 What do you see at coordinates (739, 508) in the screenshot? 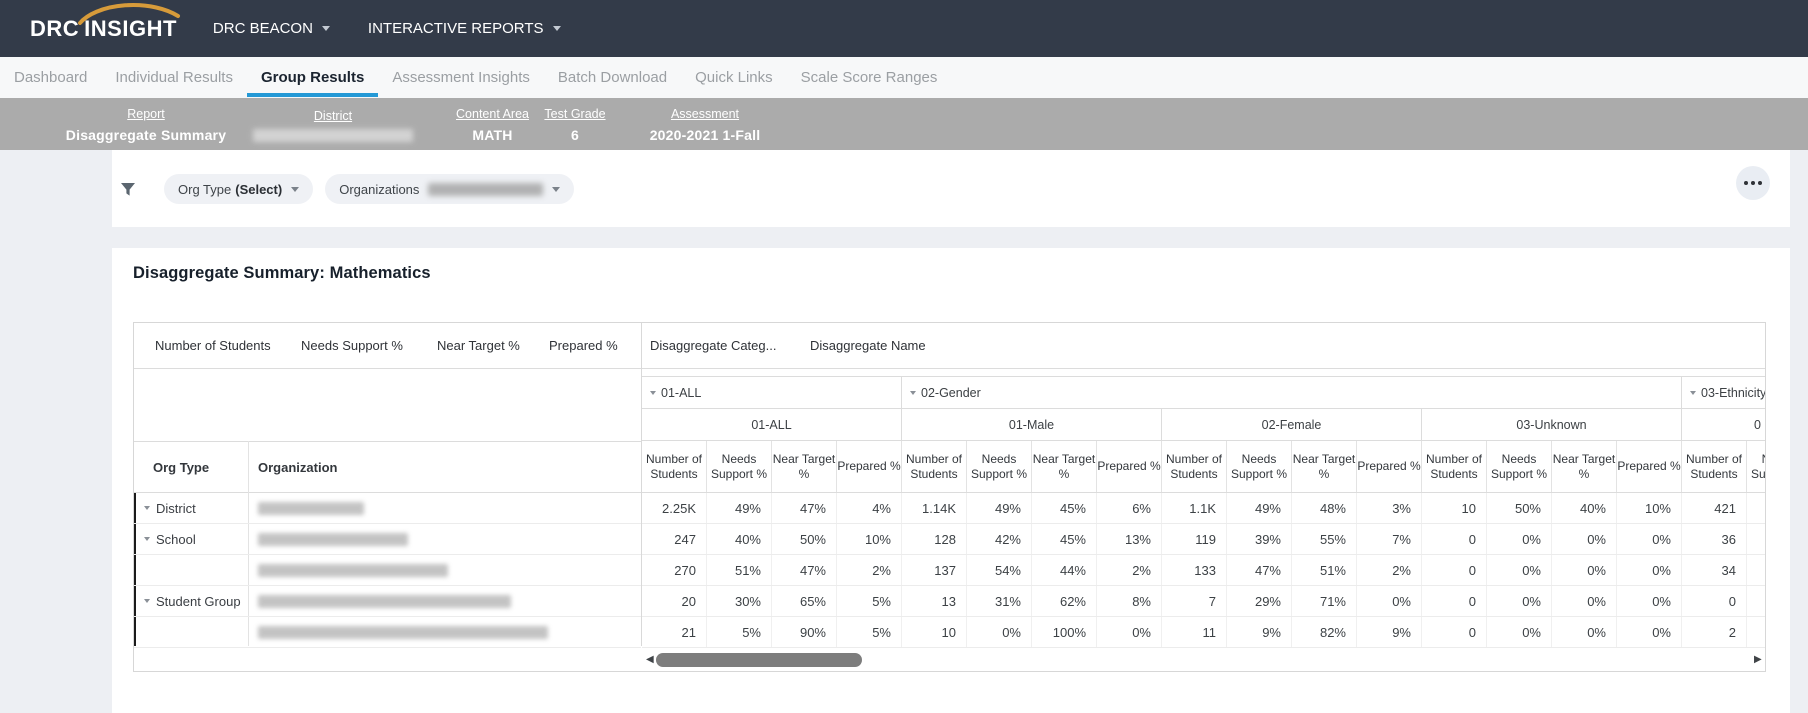
I see `data-cell: 49%` at bounding box center [739, 508].